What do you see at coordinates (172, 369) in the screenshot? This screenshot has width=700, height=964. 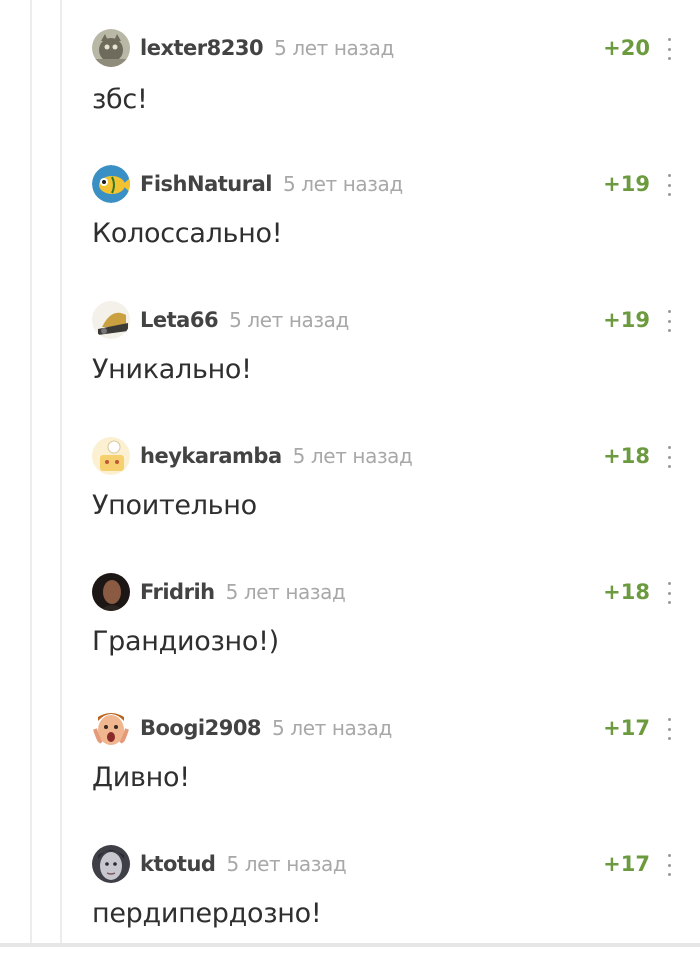 I see `comment-text: Уникально!` at bounding box center [172, 369].